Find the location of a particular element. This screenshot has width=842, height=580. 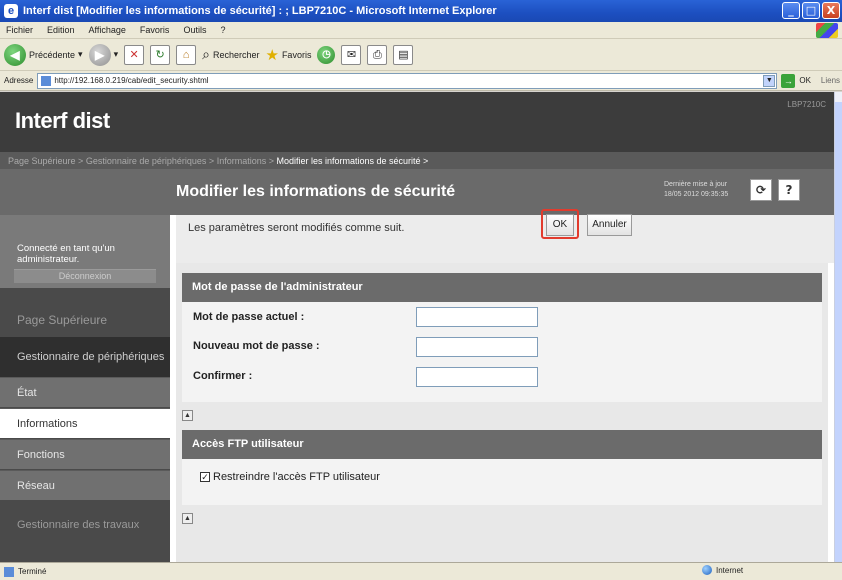

help-button: ? is located at coordinates (789, 190).